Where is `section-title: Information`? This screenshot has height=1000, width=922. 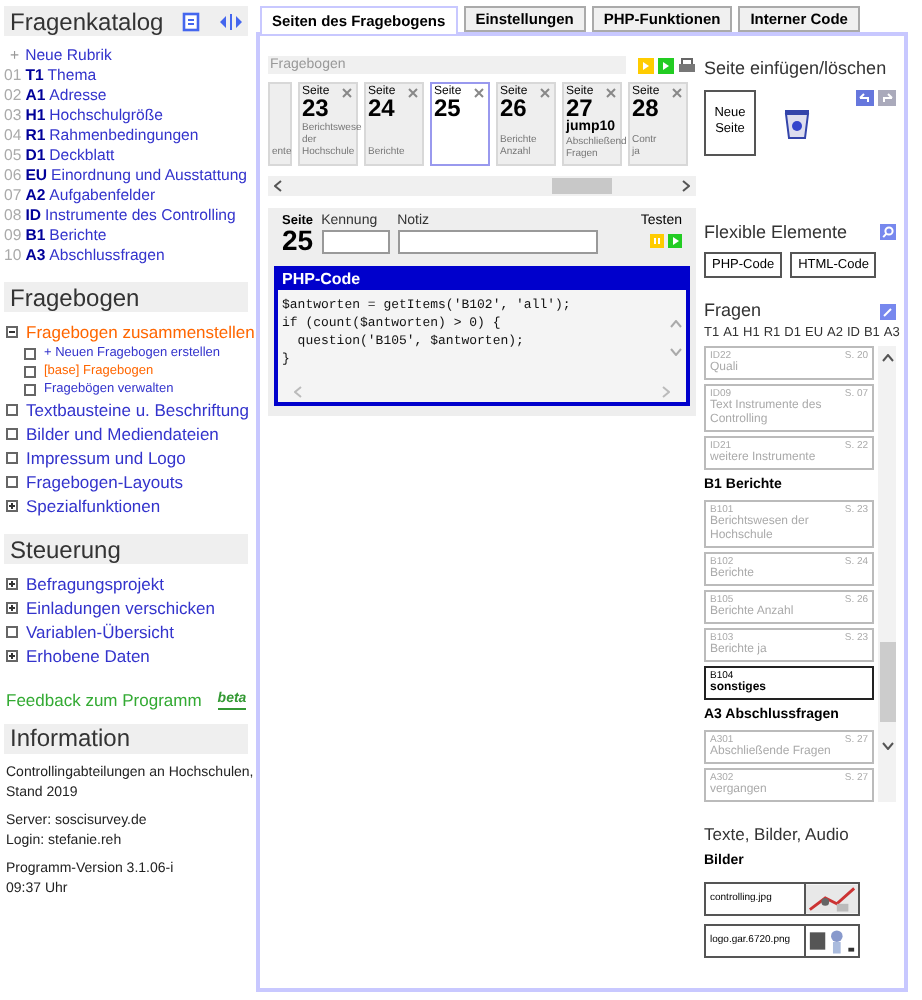
section-title: Information is located at coordinates (70, 739).